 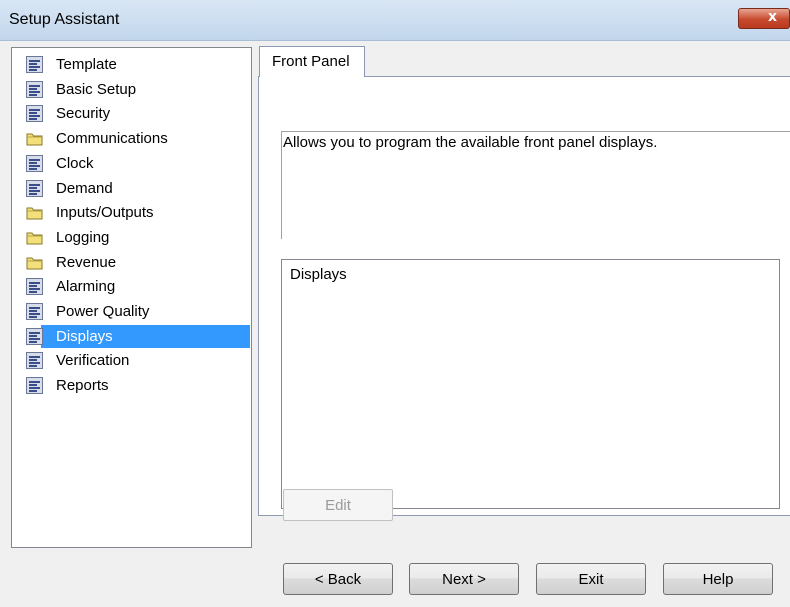 I want to click on tree-item-label: Basic Setup, so click(x=96, y=89).